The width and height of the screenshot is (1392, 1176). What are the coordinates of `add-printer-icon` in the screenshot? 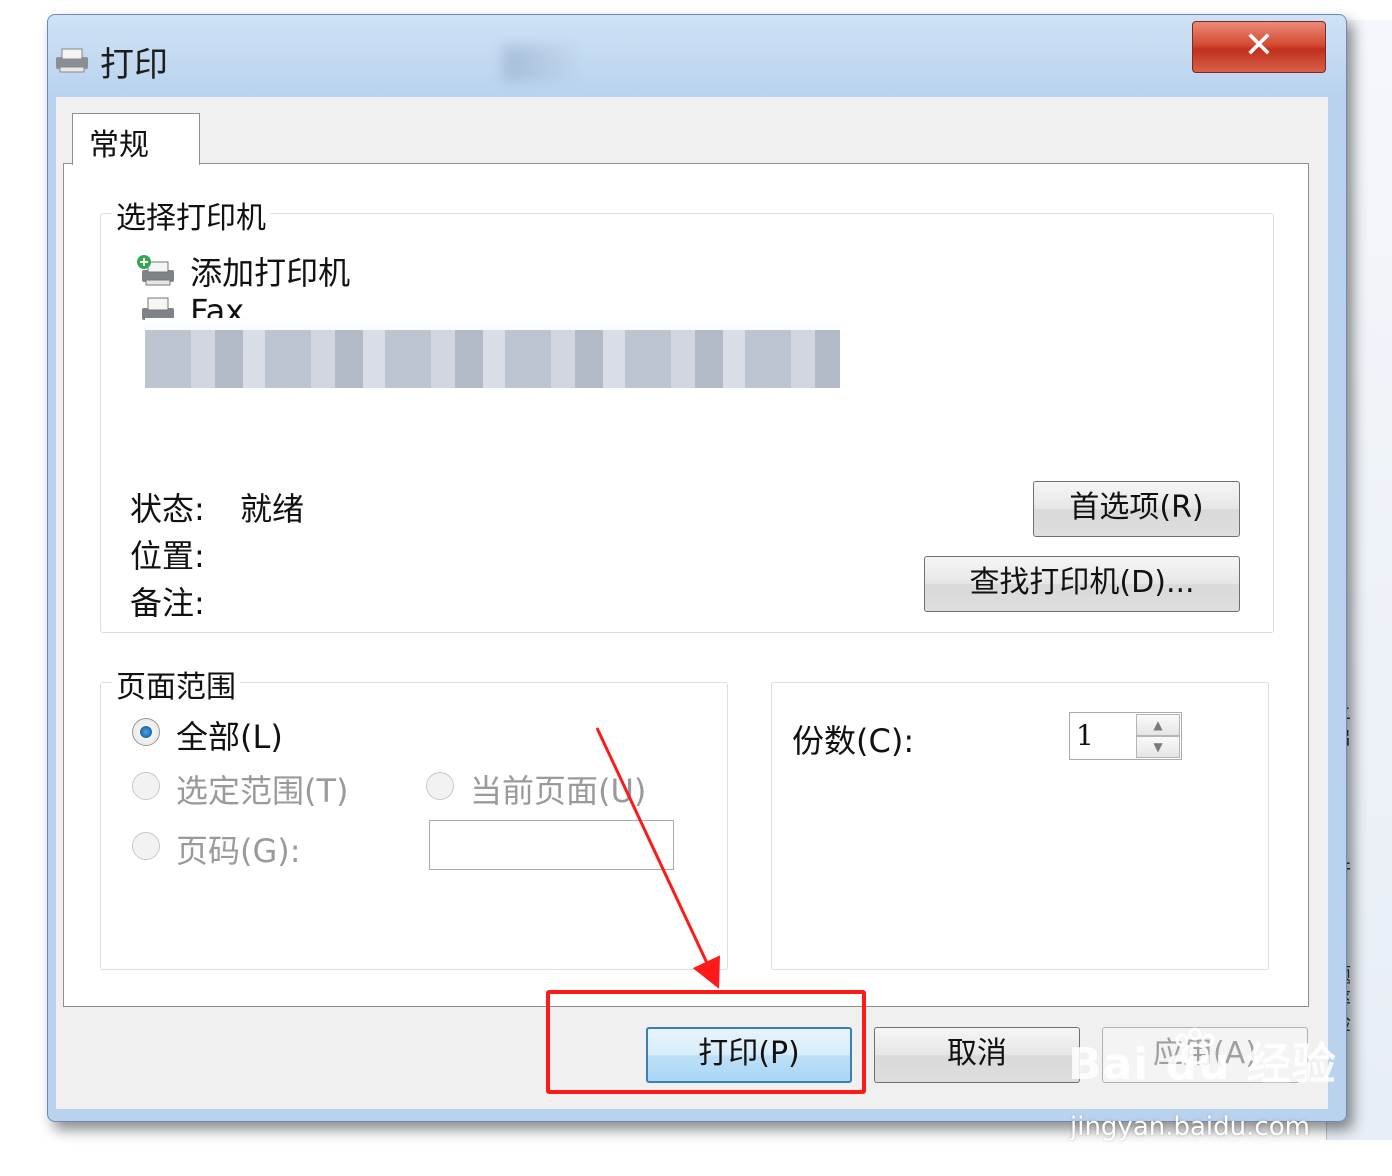 It's located at (155, 270).